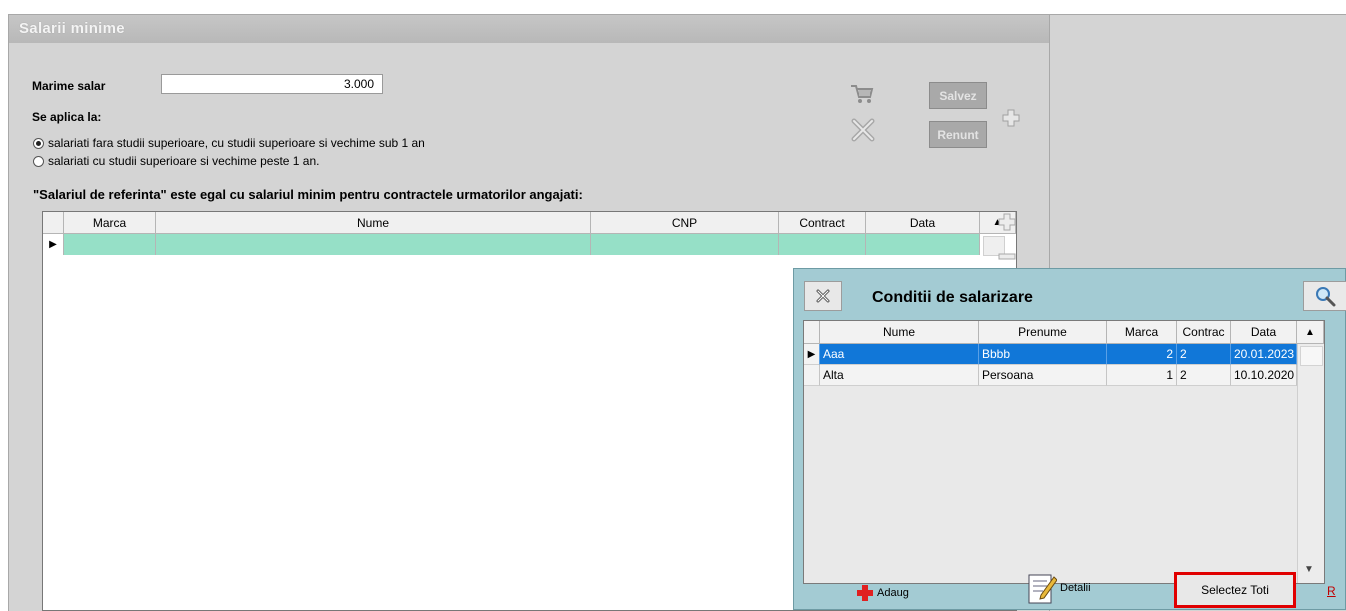  What do you see at coordinates (685, 244) in the screenshot?
I see `grid-cell-cnp` at bounding box center [685, 244].